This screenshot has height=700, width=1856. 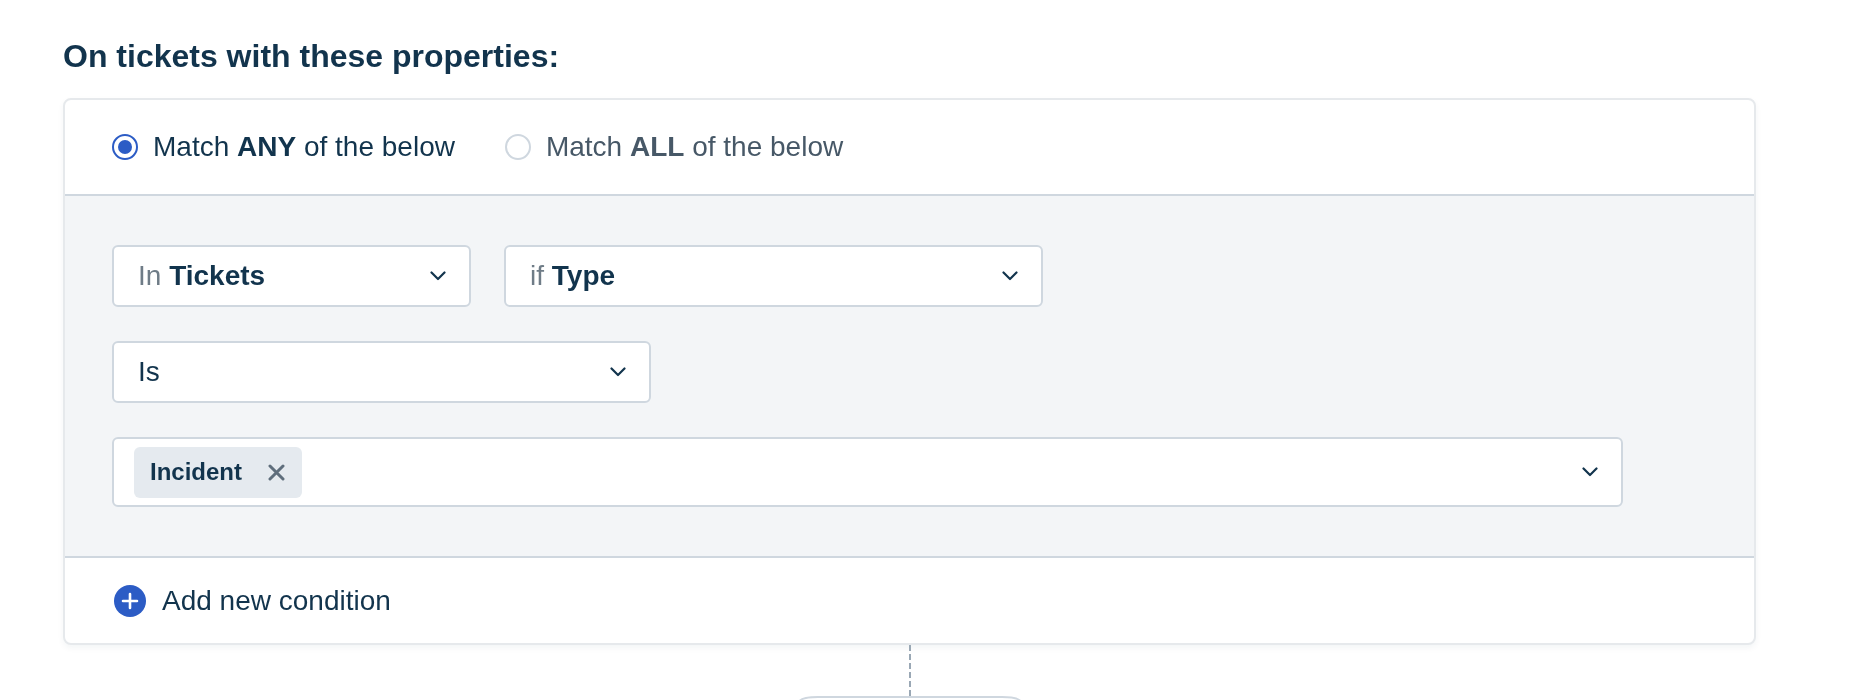 I want to click on plus-icon, so click(x=130, y=600).